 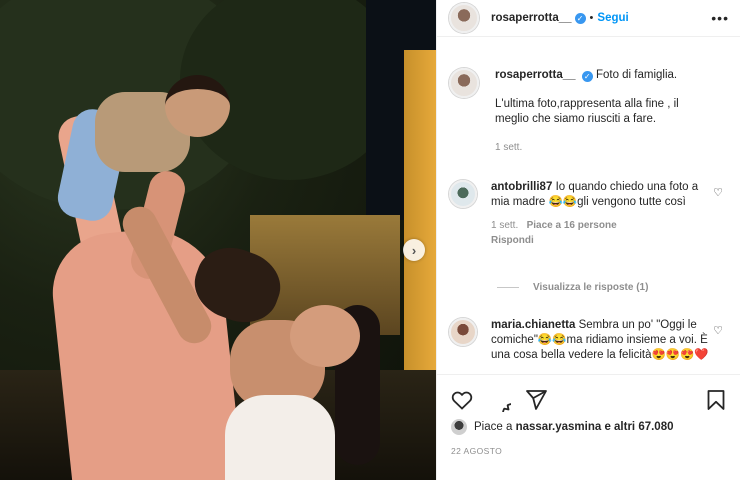 I want to click on comment-time: 1 sett., so click(x=504, y=225).